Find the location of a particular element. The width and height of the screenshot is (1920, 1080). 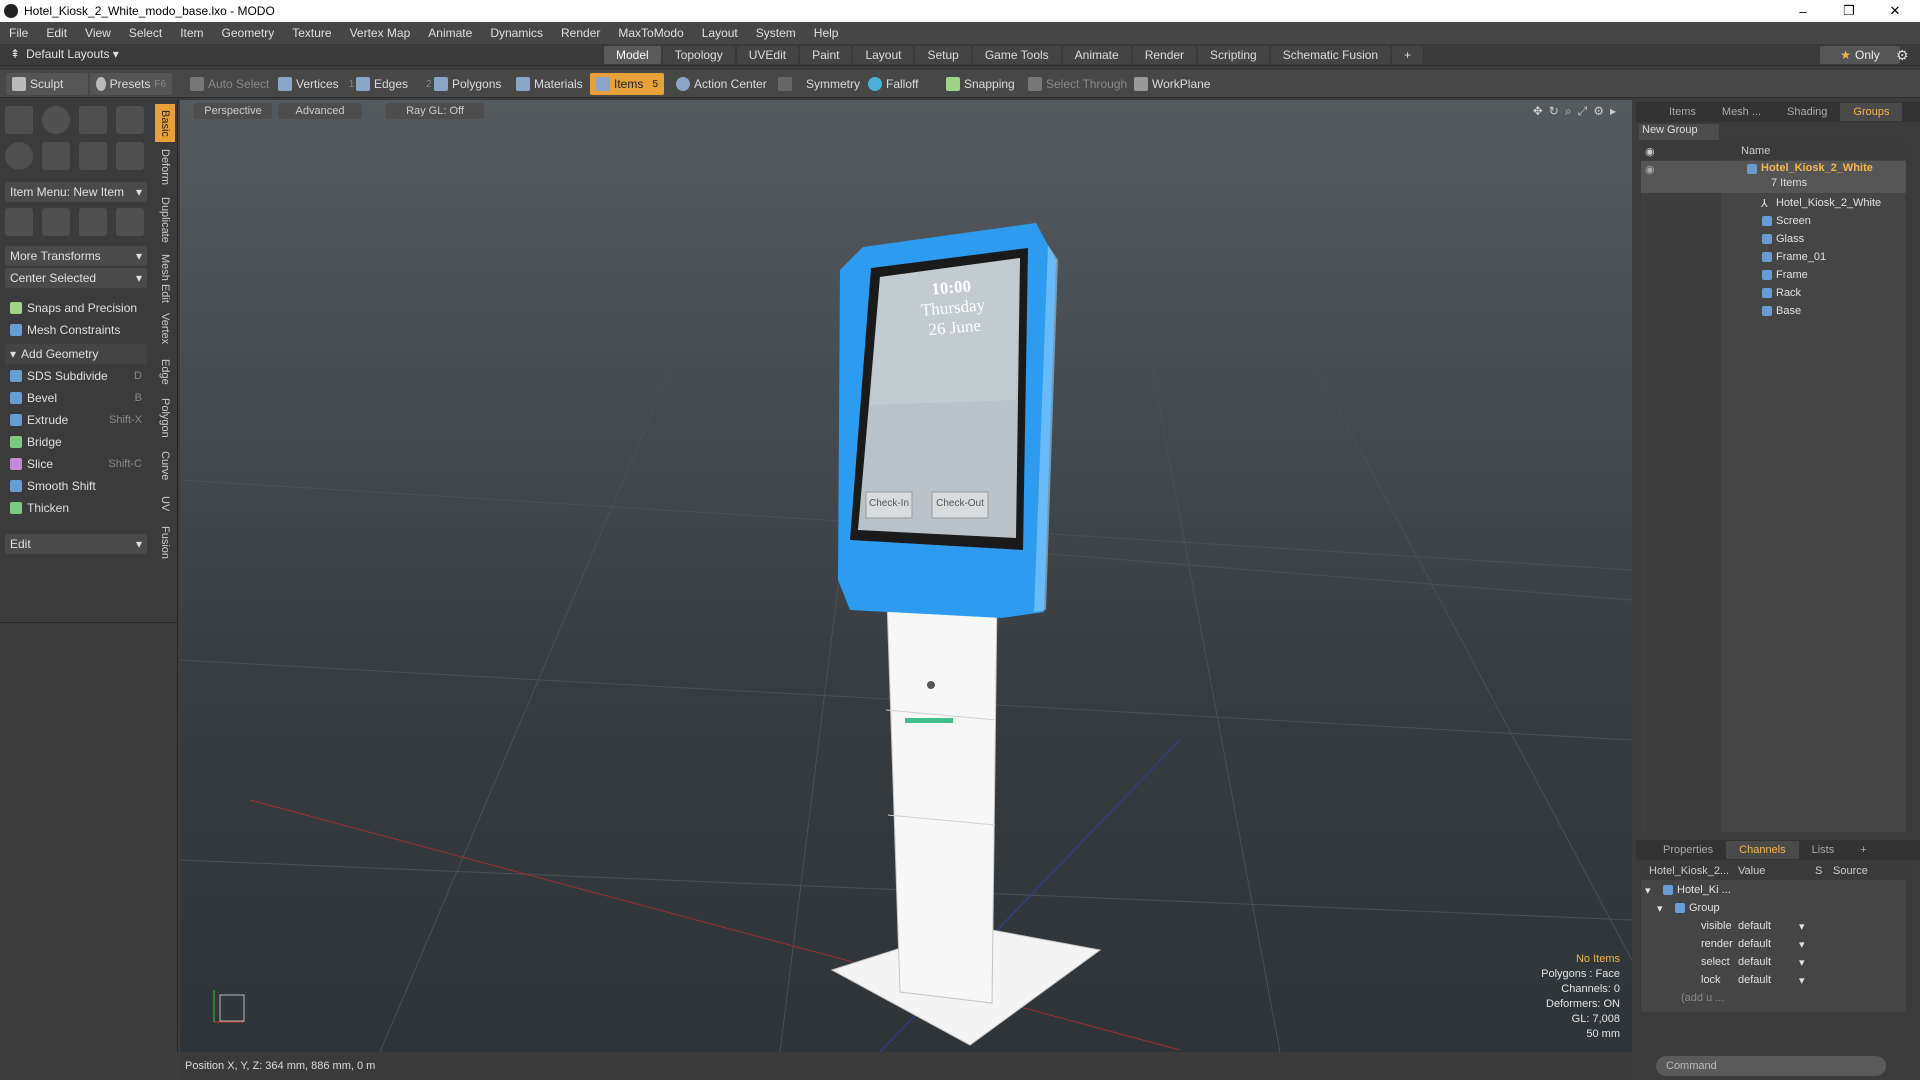

cylinder-icon is located at coordinates (93, 120).